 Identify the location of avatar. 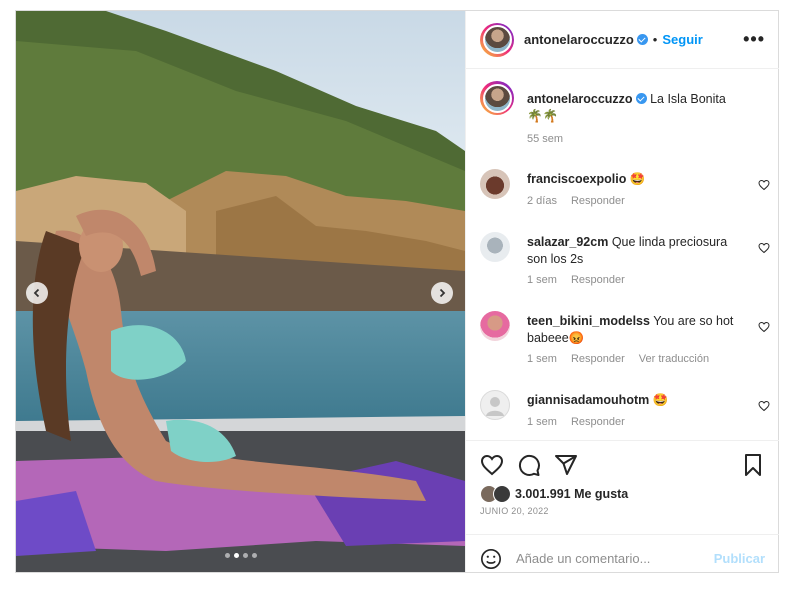
(497, 39).